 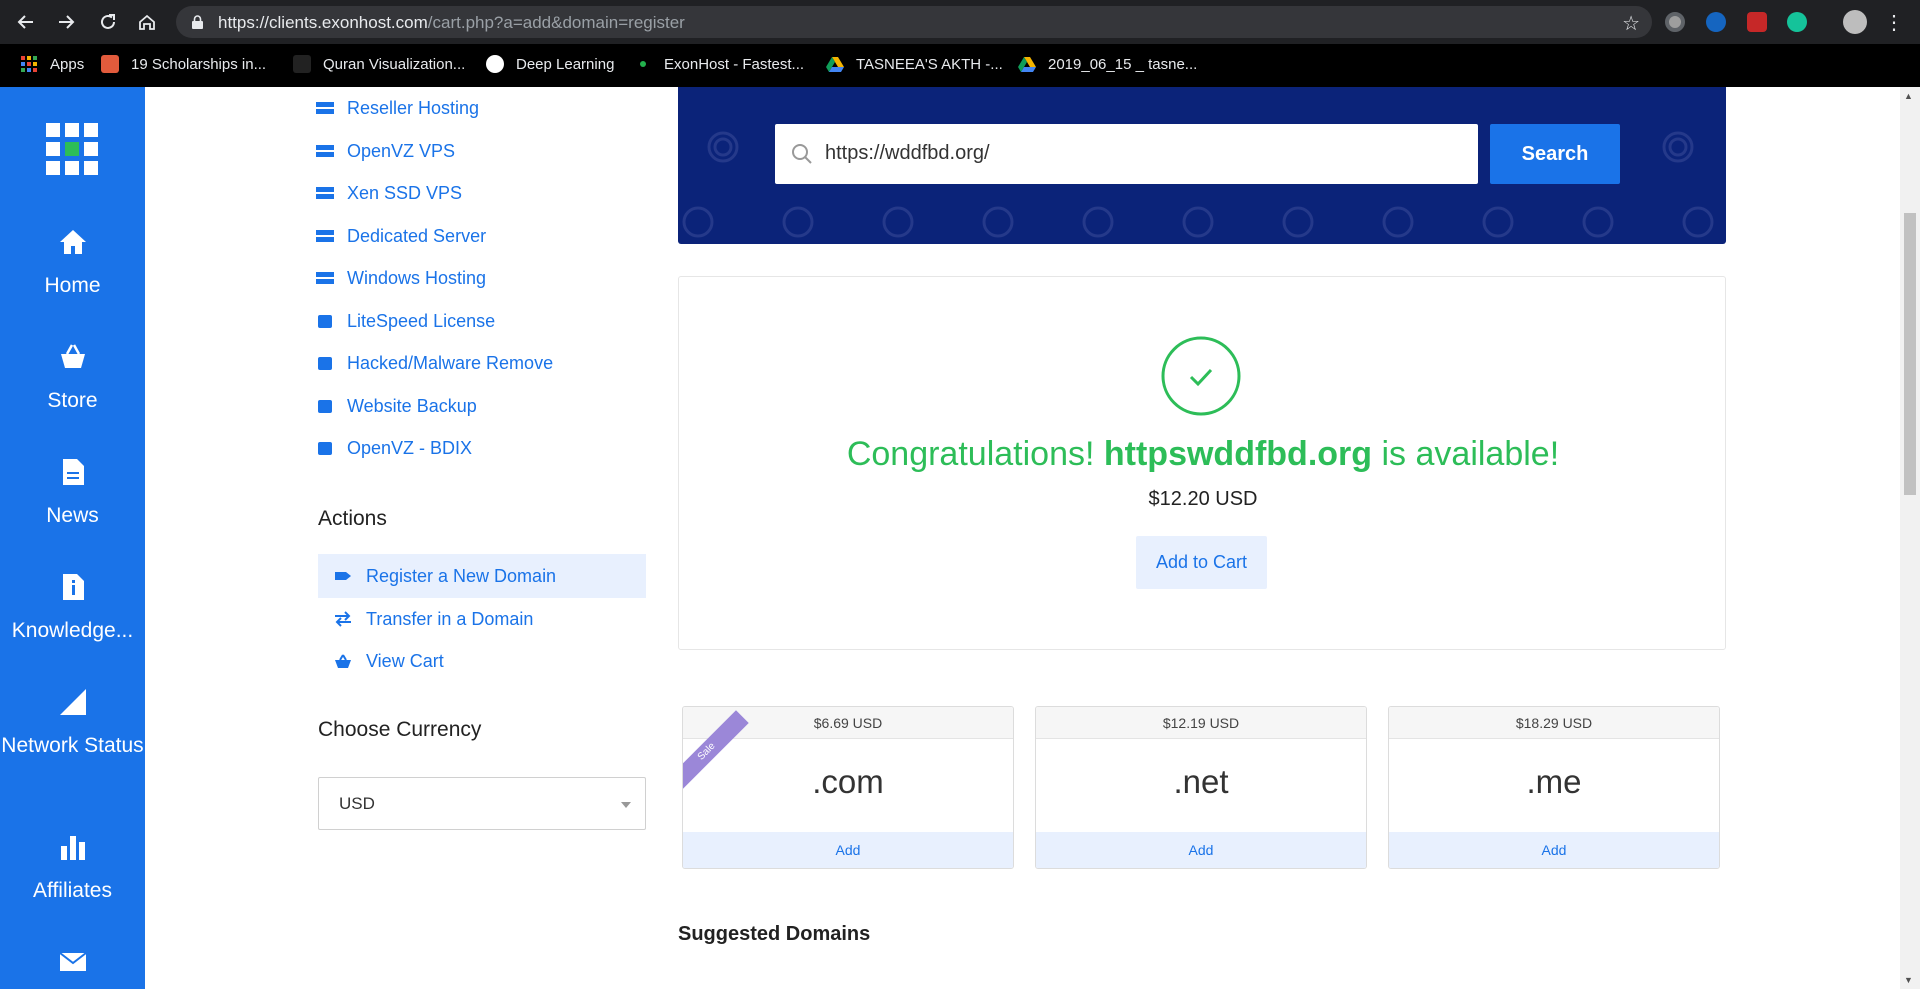 I want to click on category-label: Dedicated Server, so click(x=417, y=235).